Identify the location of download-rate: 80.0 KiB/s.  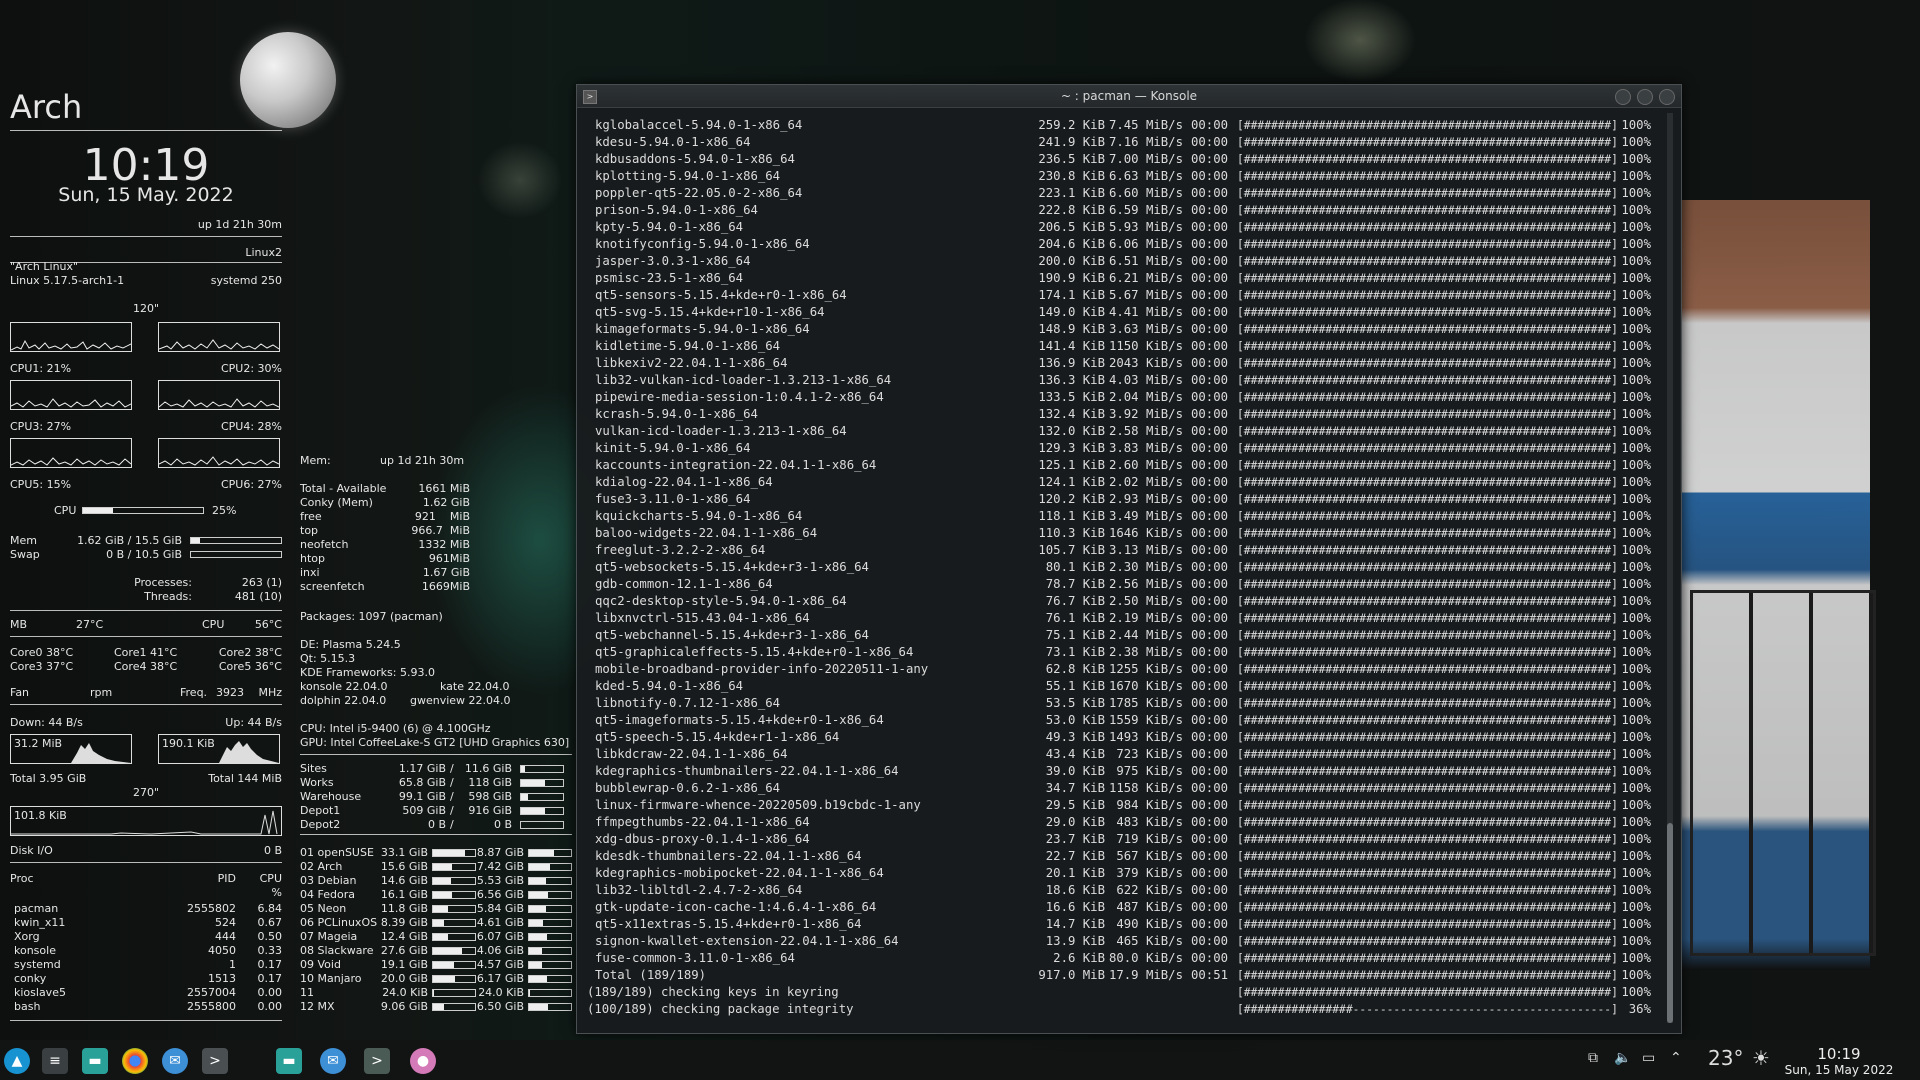
(1145, 958).